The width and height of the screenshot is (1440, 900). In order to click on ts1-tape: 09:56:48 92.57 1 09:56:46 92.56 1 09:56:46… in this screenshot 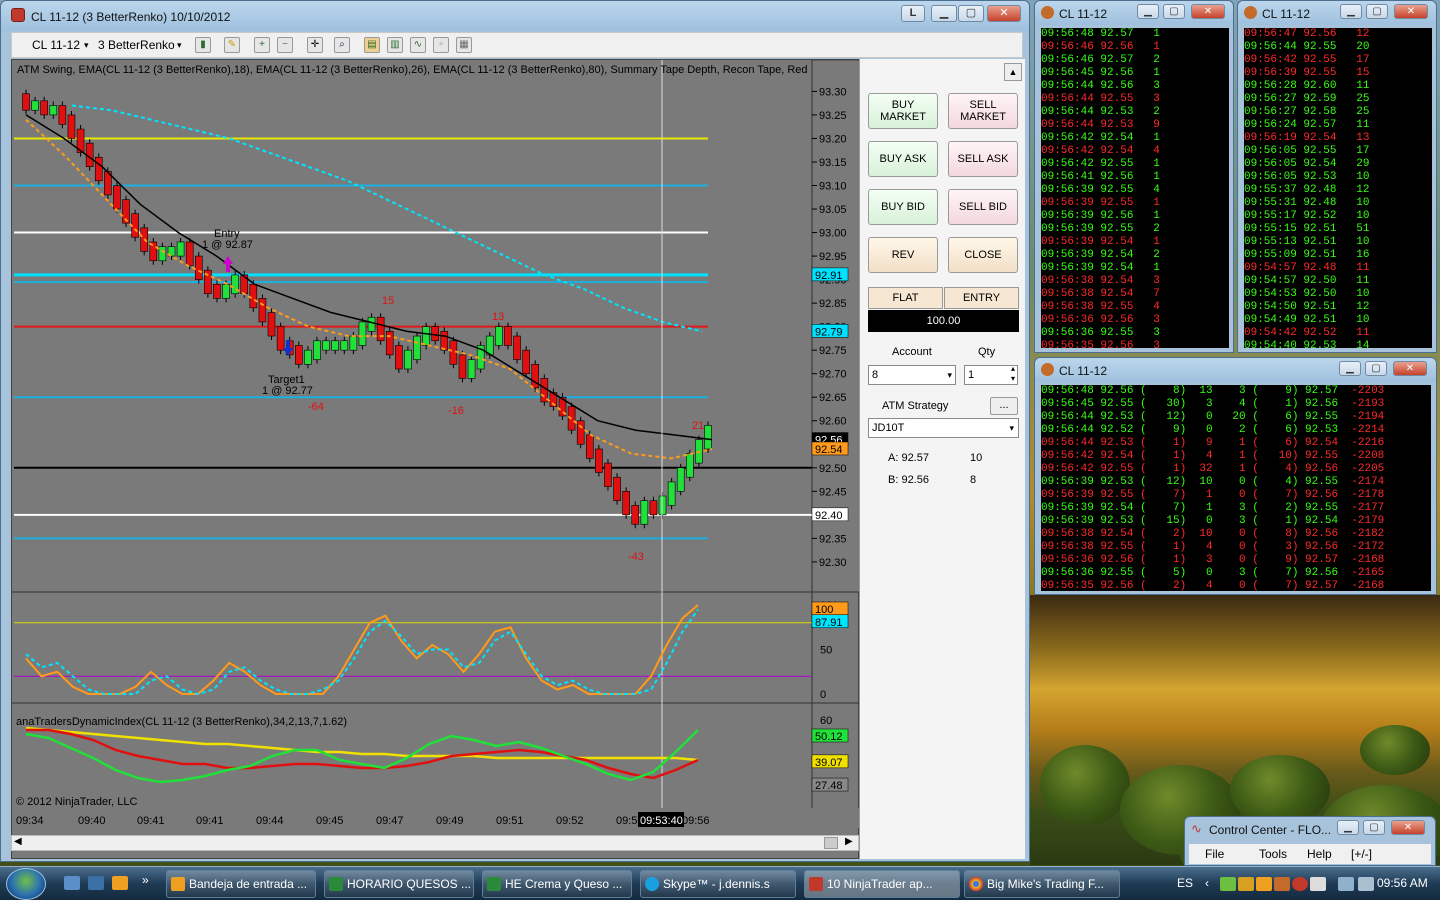, I will do `click(1135, 188)`.